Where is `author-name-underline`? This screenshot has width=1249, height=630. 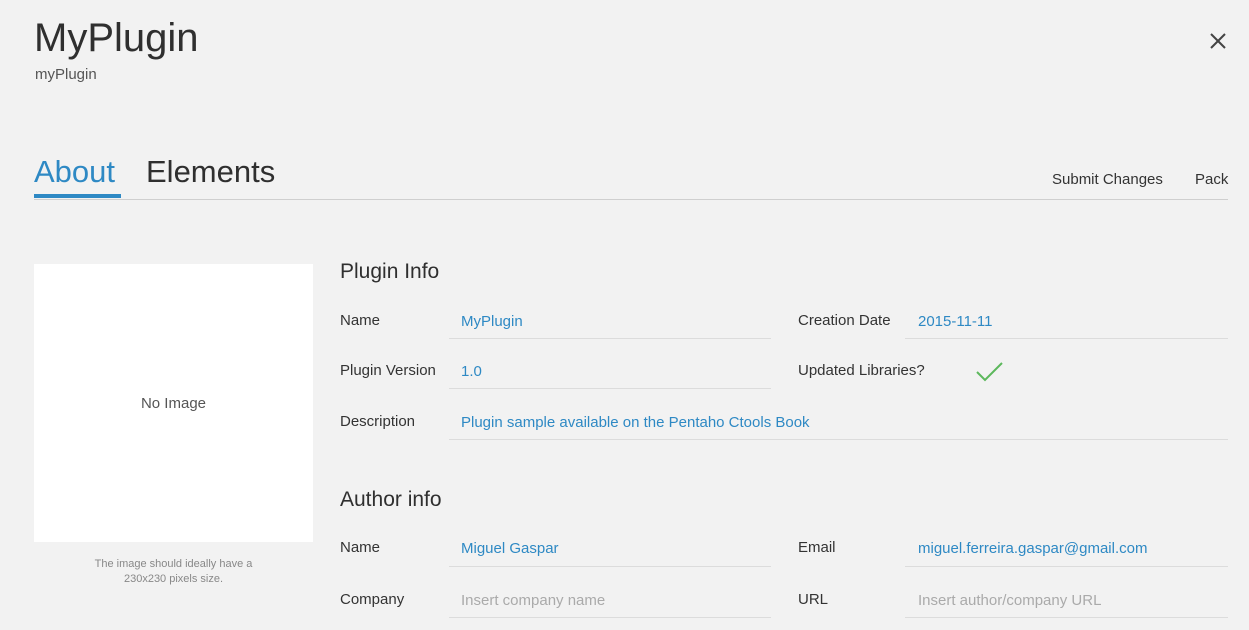 author-name-underline is located at coordinates (610, 566).